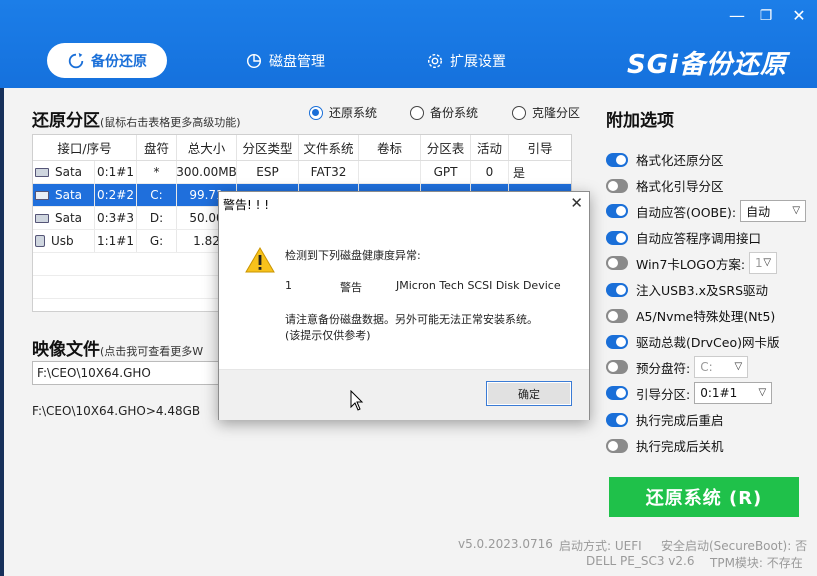 This screenshot has height=576, width=817. Describe the element at coordinates (151, 351) in the screenshot. I see `heading-subtitle: (点击我可查看更多W` at that location.